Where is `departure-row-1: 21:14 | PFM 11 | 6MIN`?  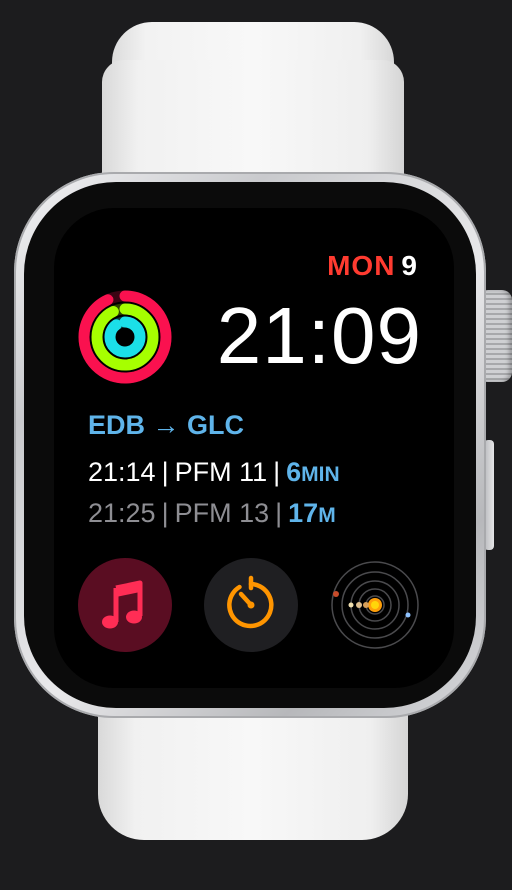 departure-row-1: 21:14 | PFM 11 | 6MIN is located at coordinates (214, 472).